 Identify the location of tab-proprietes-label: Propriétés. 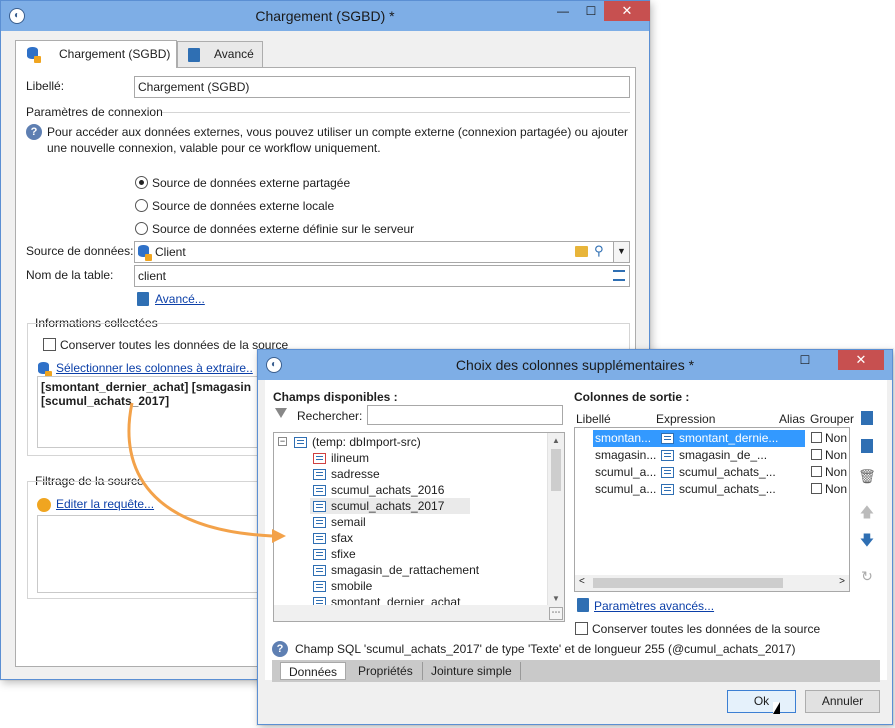
(385, 671).